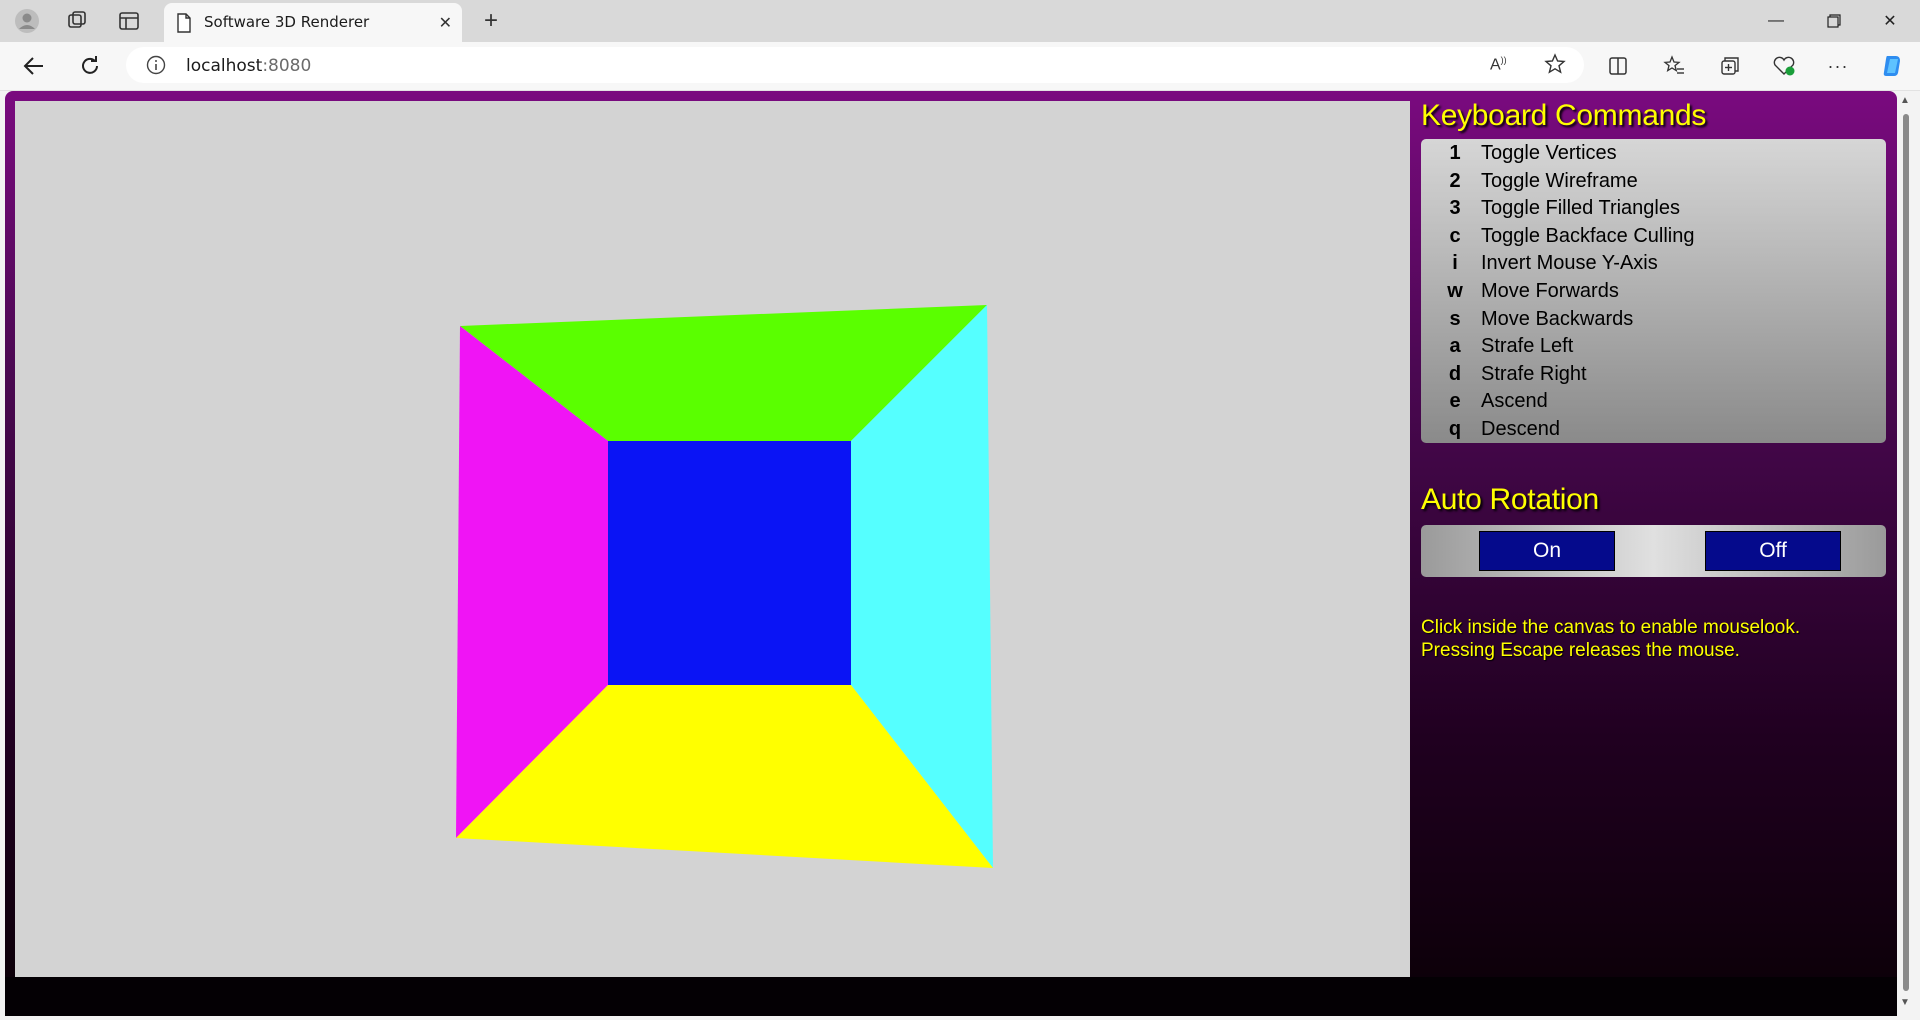 The height and width of the screenshot is (1020, 1920). I want to click on title-bar: Software 3D Renderer ✕ + — ✕, so click(960, 21).